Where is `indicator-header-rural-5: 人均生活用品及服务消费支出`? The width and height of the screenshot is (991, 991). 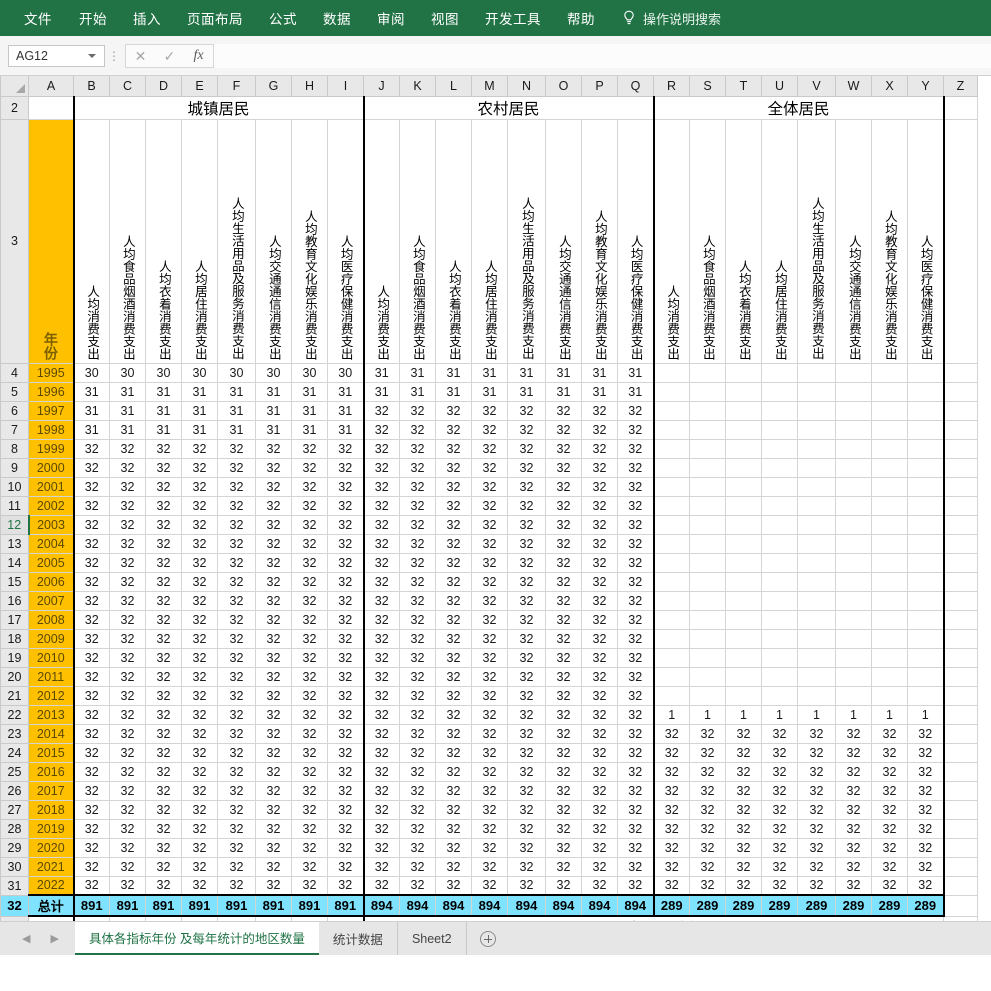 indicator-header-rural-5: 人均生活用品及服务消费支出 is located at coordinates (526, 241).